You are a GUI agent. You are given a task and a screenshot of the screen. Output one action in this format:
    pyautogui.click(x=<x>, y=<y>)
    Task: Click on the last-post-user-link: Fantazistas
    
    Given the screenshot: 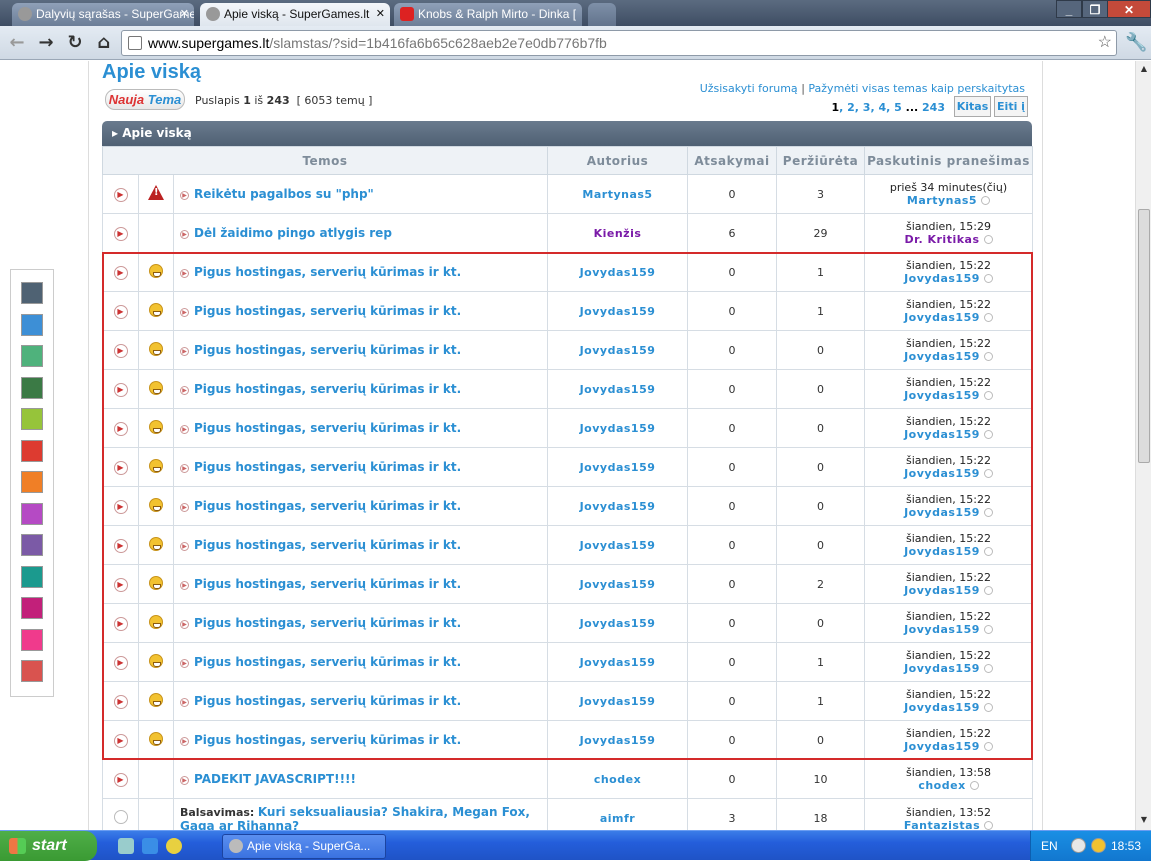 What is the action you would take?
    pyautogui.click(x=942, y=825)
    